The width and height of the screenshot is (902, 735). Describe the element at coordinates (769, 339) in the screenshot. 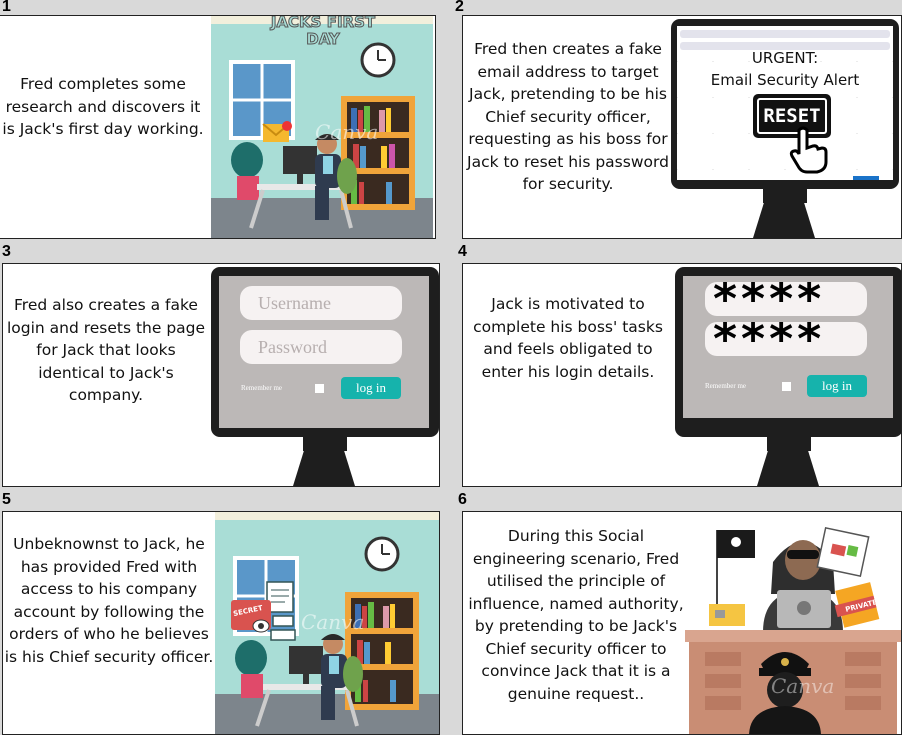

I see `masked-password: ****` at that location.